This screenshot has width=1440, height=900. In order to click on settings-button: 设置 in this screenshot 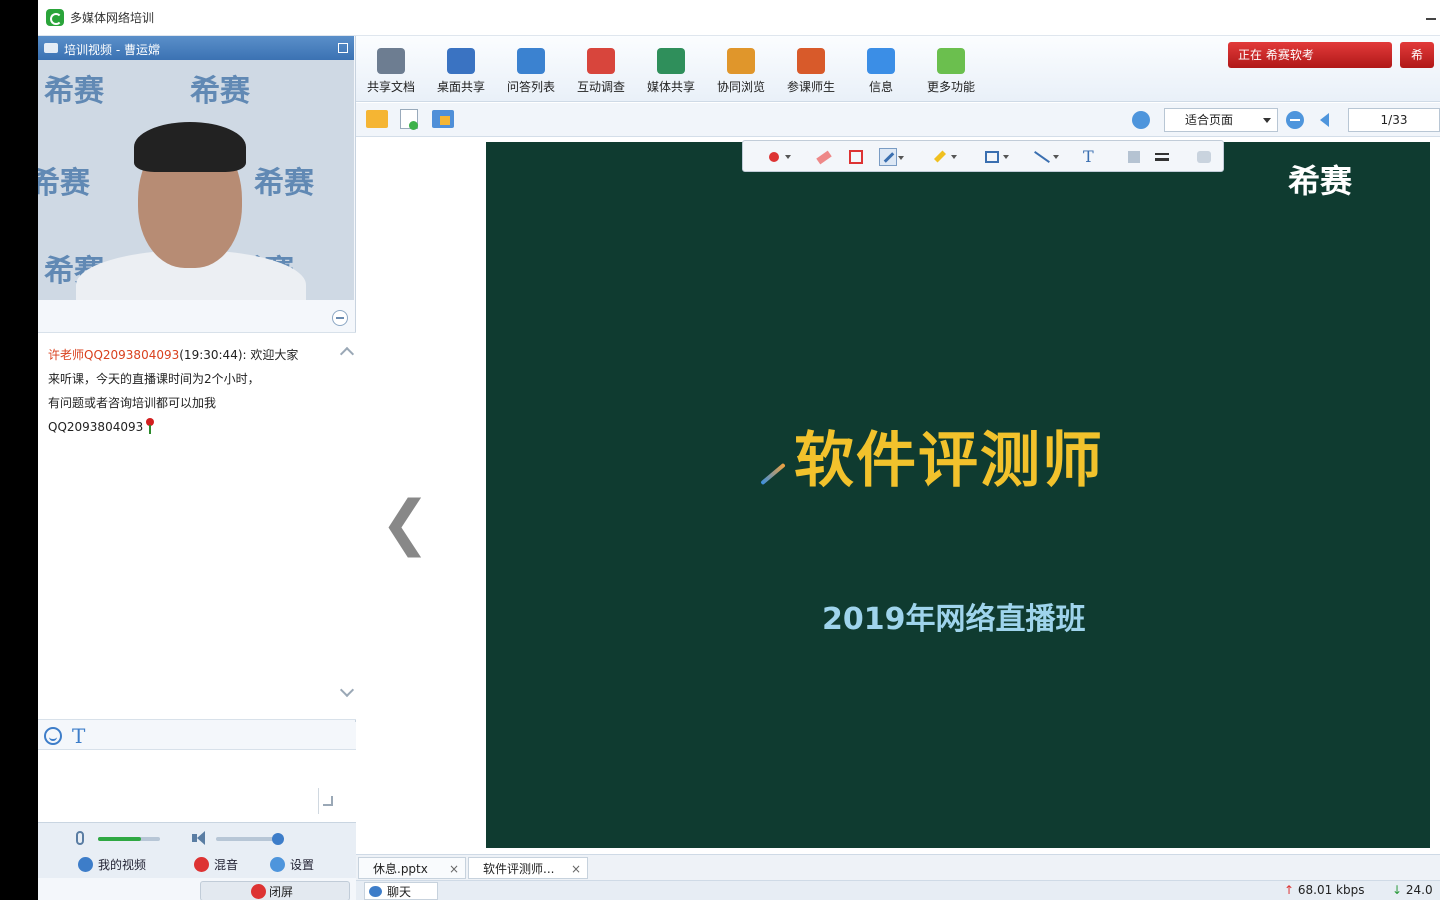, I will do `click(291, 865)`.